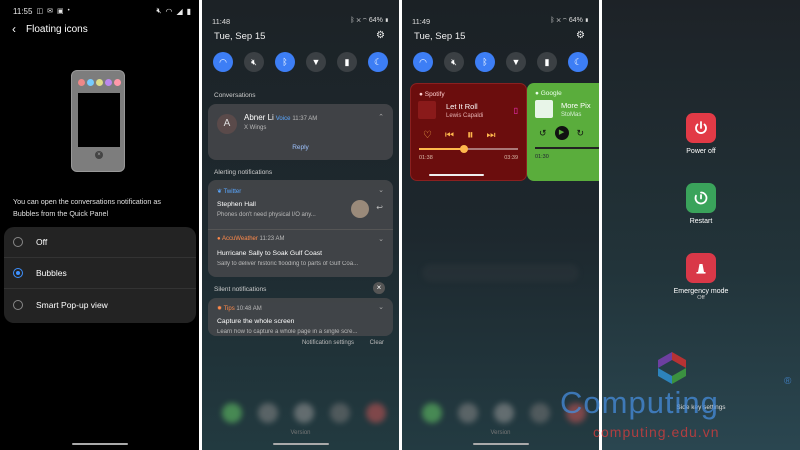 This screenshot has height=450, width=800. What do you see at coordinates (379, 207) in the screenshot?
I see `reply-icon: ↩` at bounding box center [379, 207].